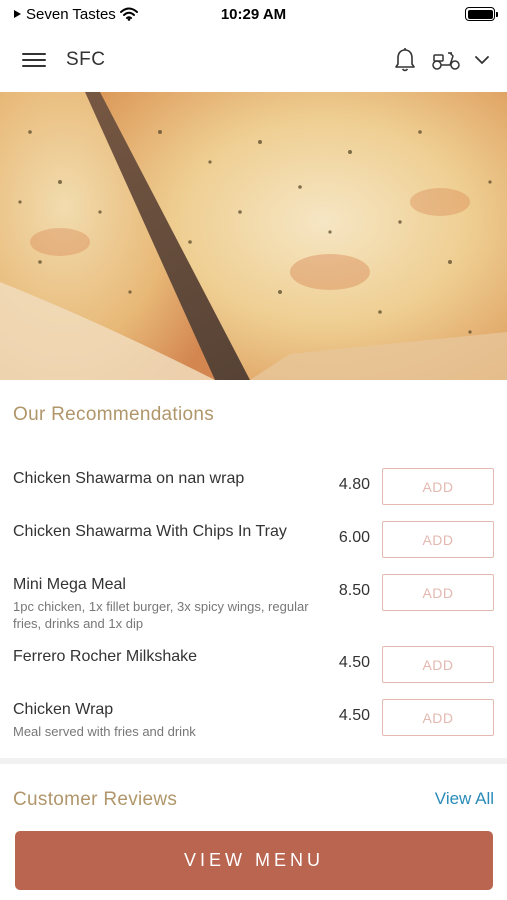 The width and height of the screenshot is (507, 900). Describe the element at coordinates (482, 60) in the screenshot. I see `chevron-down-icon` at that location.